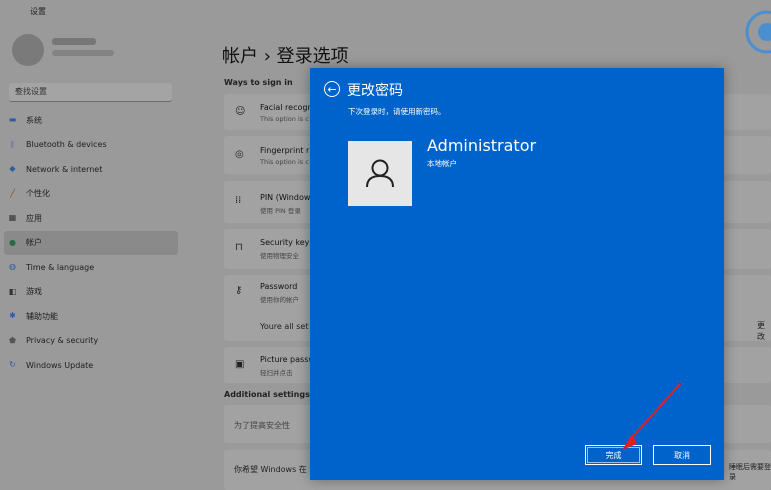 This screenshot has width=771, height=490. I want to click on annotation-arrow, so click(652, 416).